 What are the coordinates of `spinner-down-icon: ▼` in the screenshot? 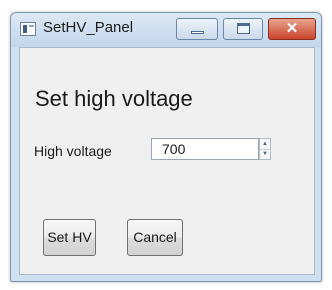 It's located at (265, 154).